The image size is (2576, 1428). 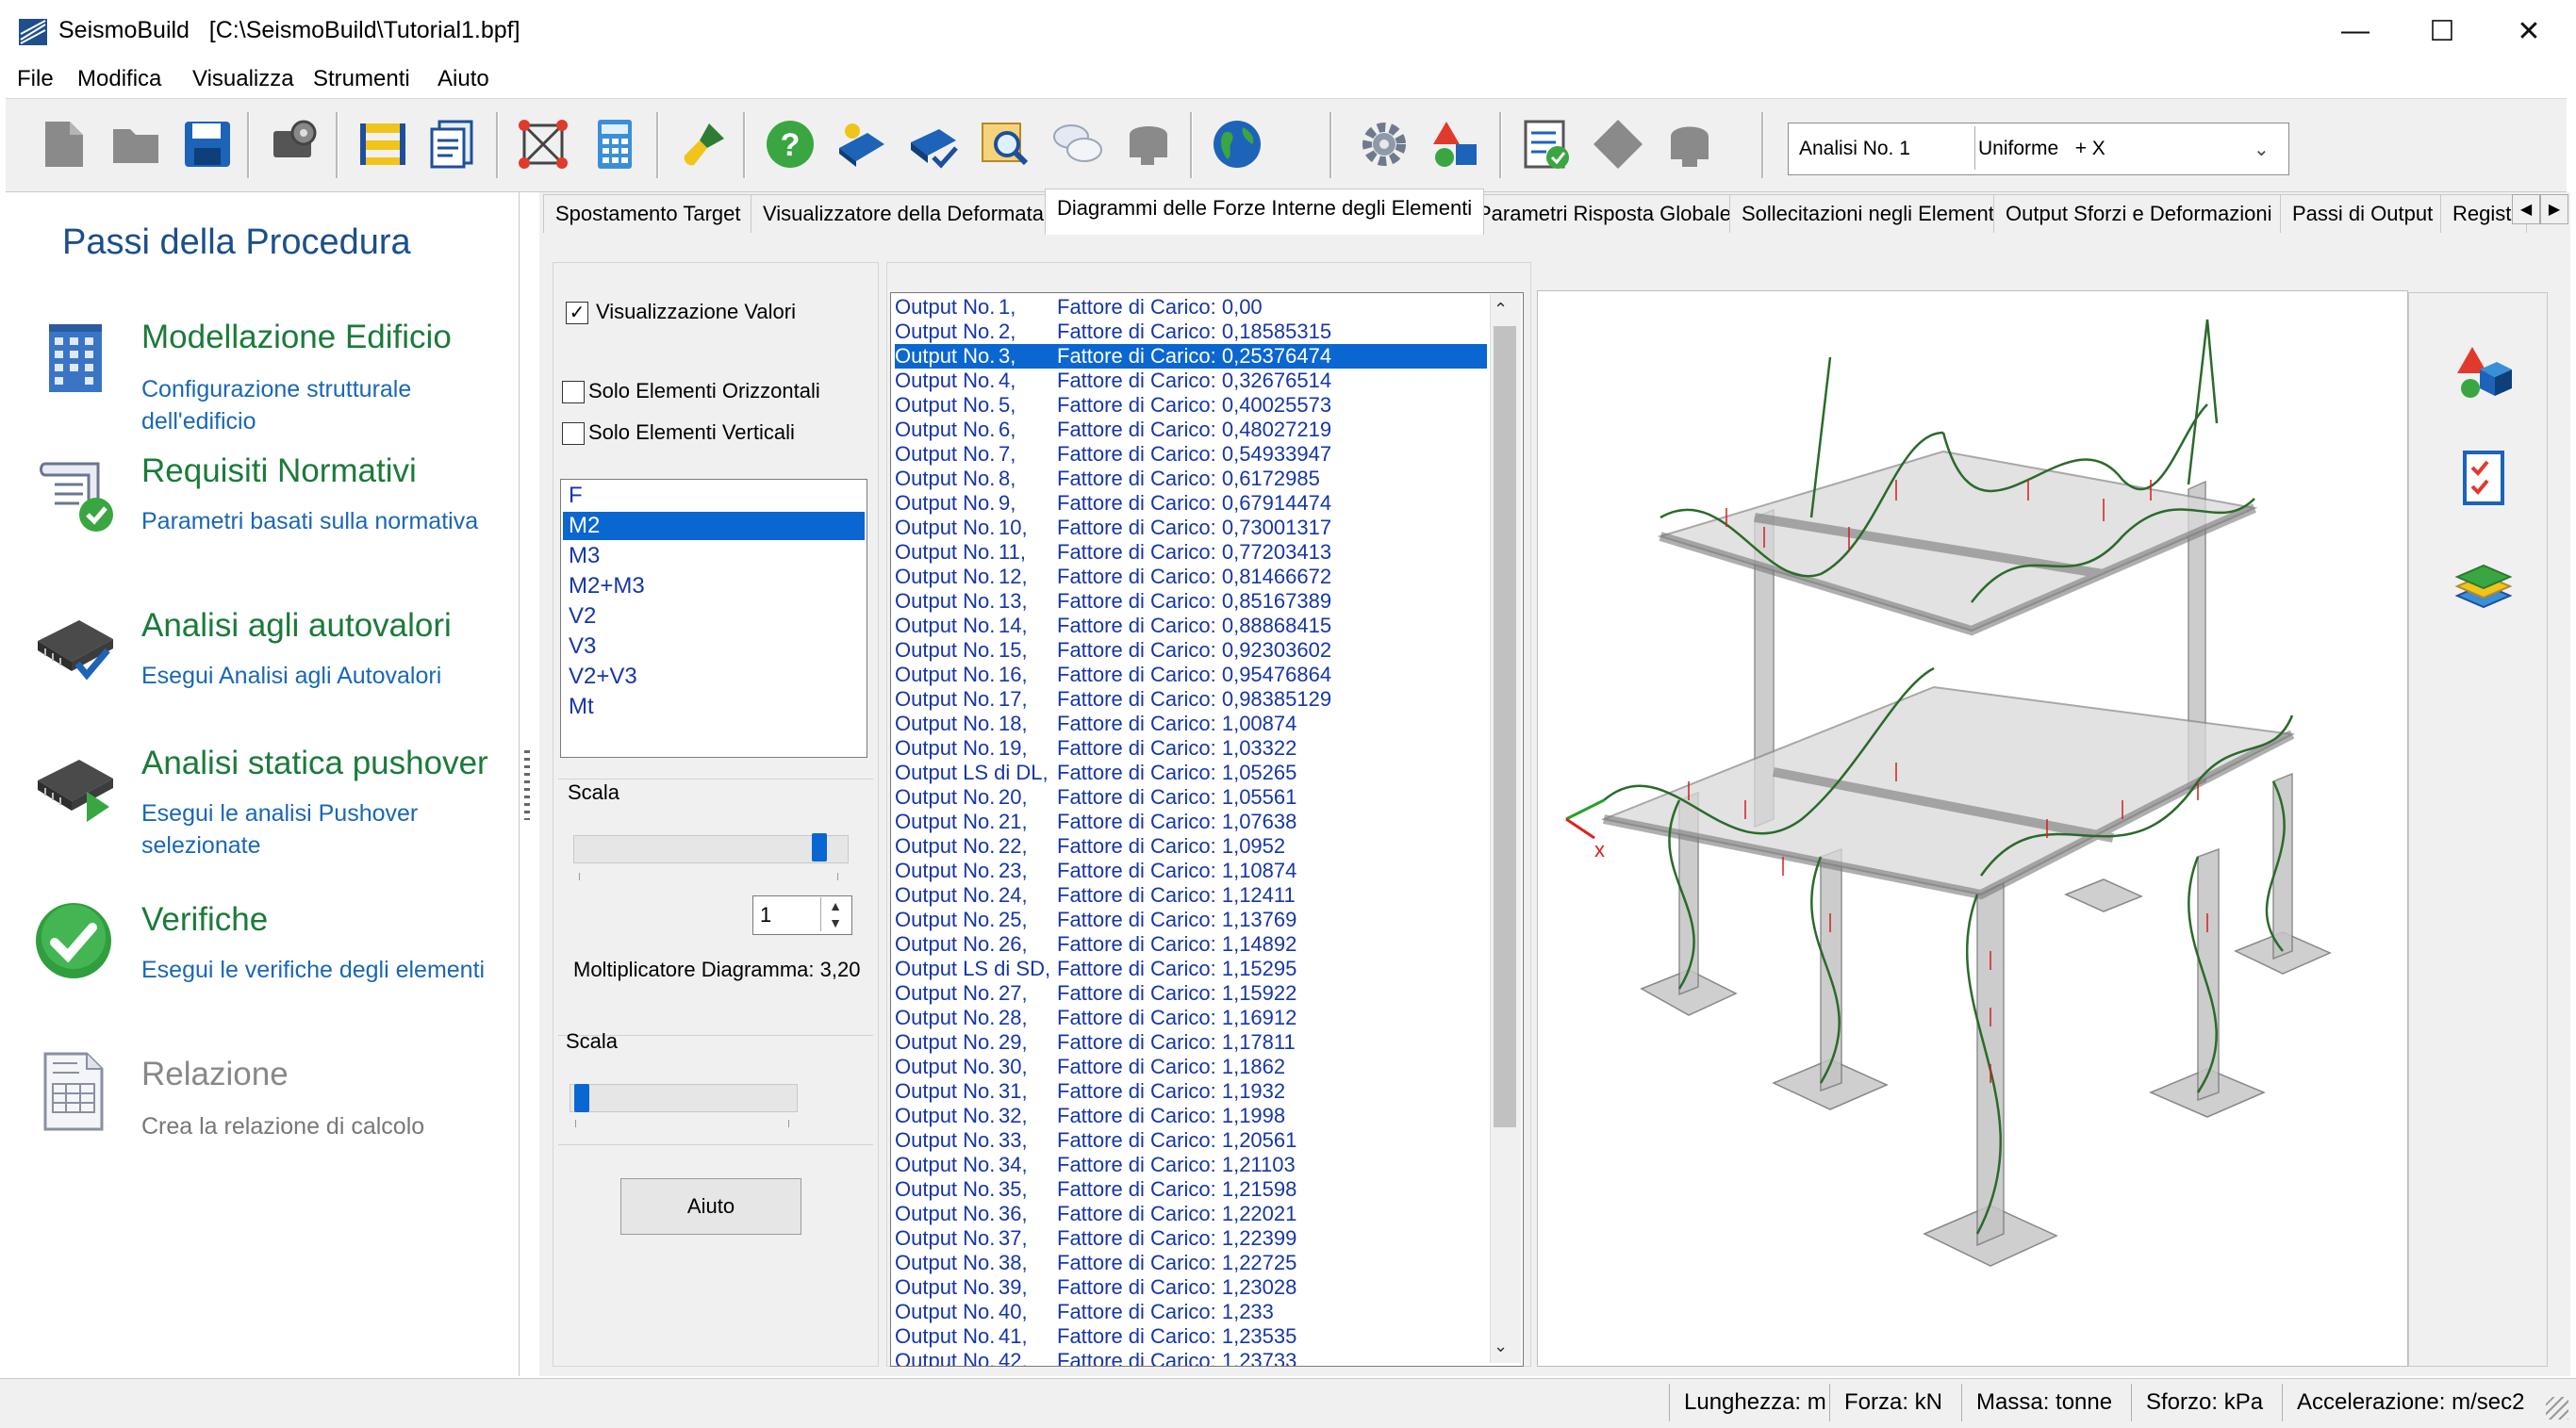 What do you see at coordinates (1191, 1165) in the screenshot?
I see `output-step-row: Output No. 34, Fattore di Carico: 1,21103` at bounding box center [1191, 1165].